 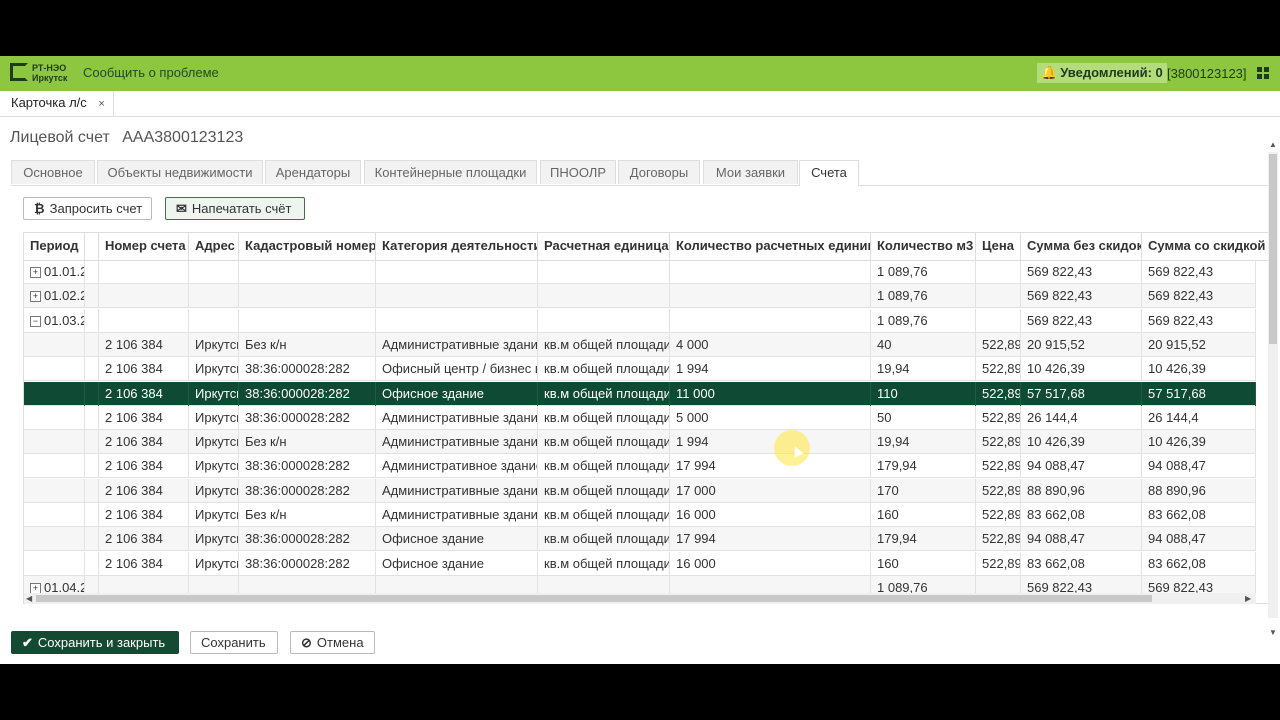 I want to click on cell-activity-category: Административные здания, so click(x=457, y=344).